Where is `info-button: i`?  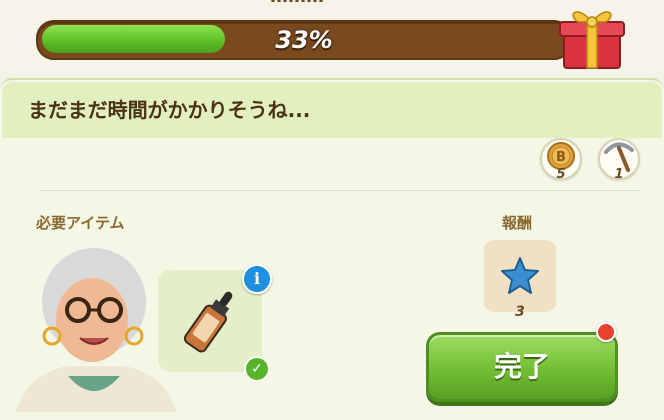
info-button: i is located at coordinates (257, 279).